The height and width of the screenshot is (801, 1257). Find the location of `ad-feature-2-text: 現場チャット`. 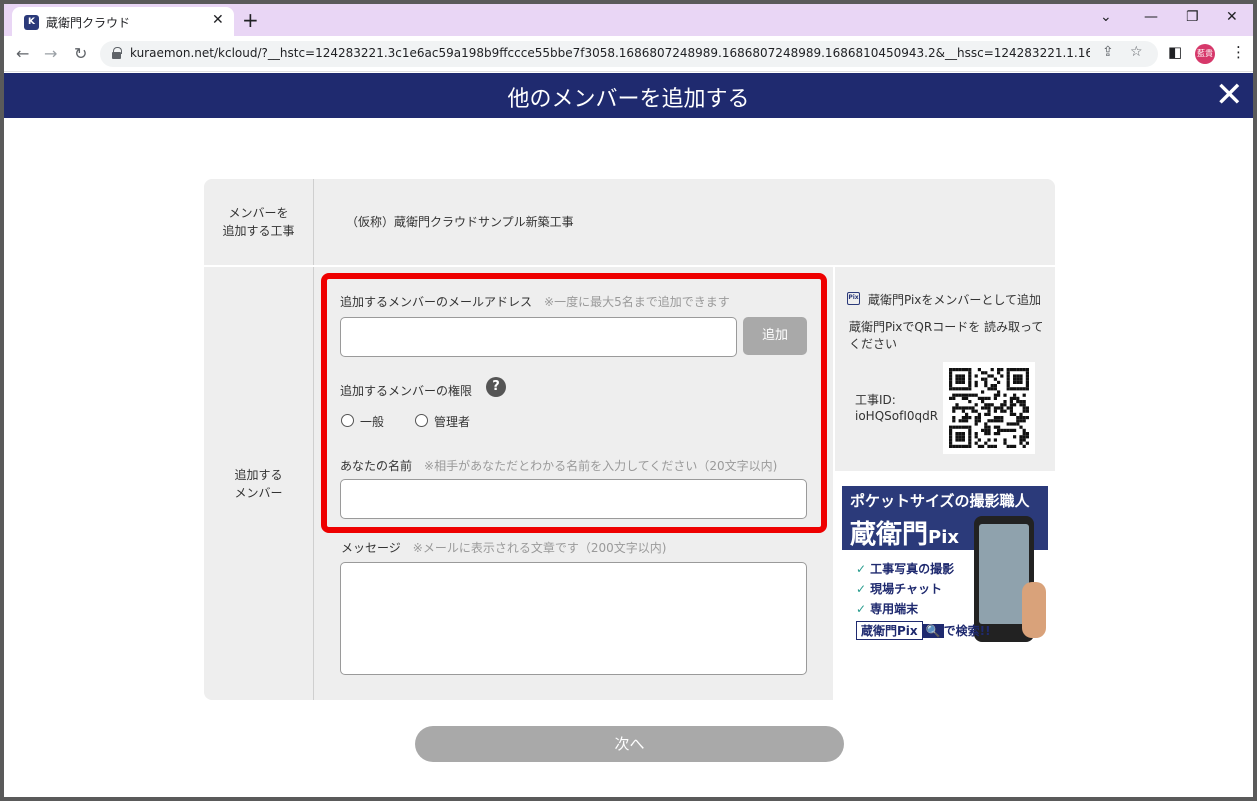

ad-feature-2-text: 現場チャット is located at coordinates (906, 589).